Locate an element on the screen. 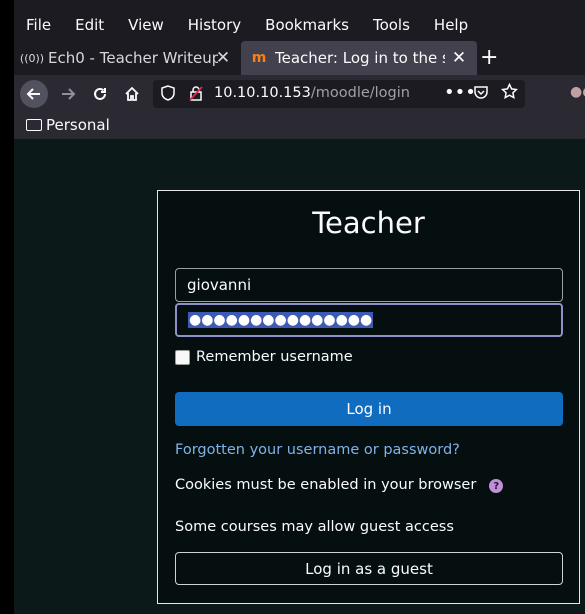  cookies-text: Cookies must be enabled in your browser is located at coordinates (326, 485).